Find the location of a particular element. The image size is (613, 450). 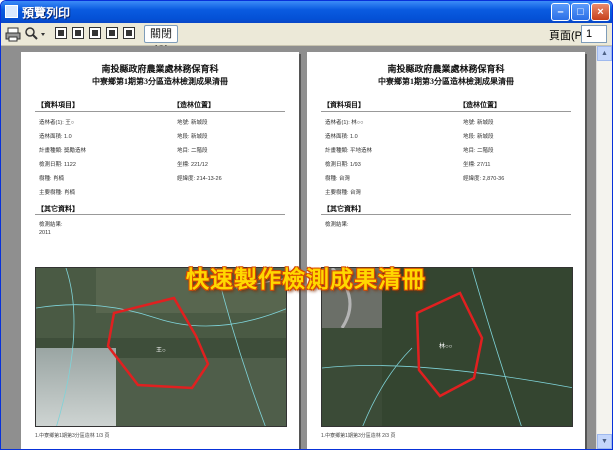

title-bar: 預覽列印 – □ × is located at coordinates (306, 12).